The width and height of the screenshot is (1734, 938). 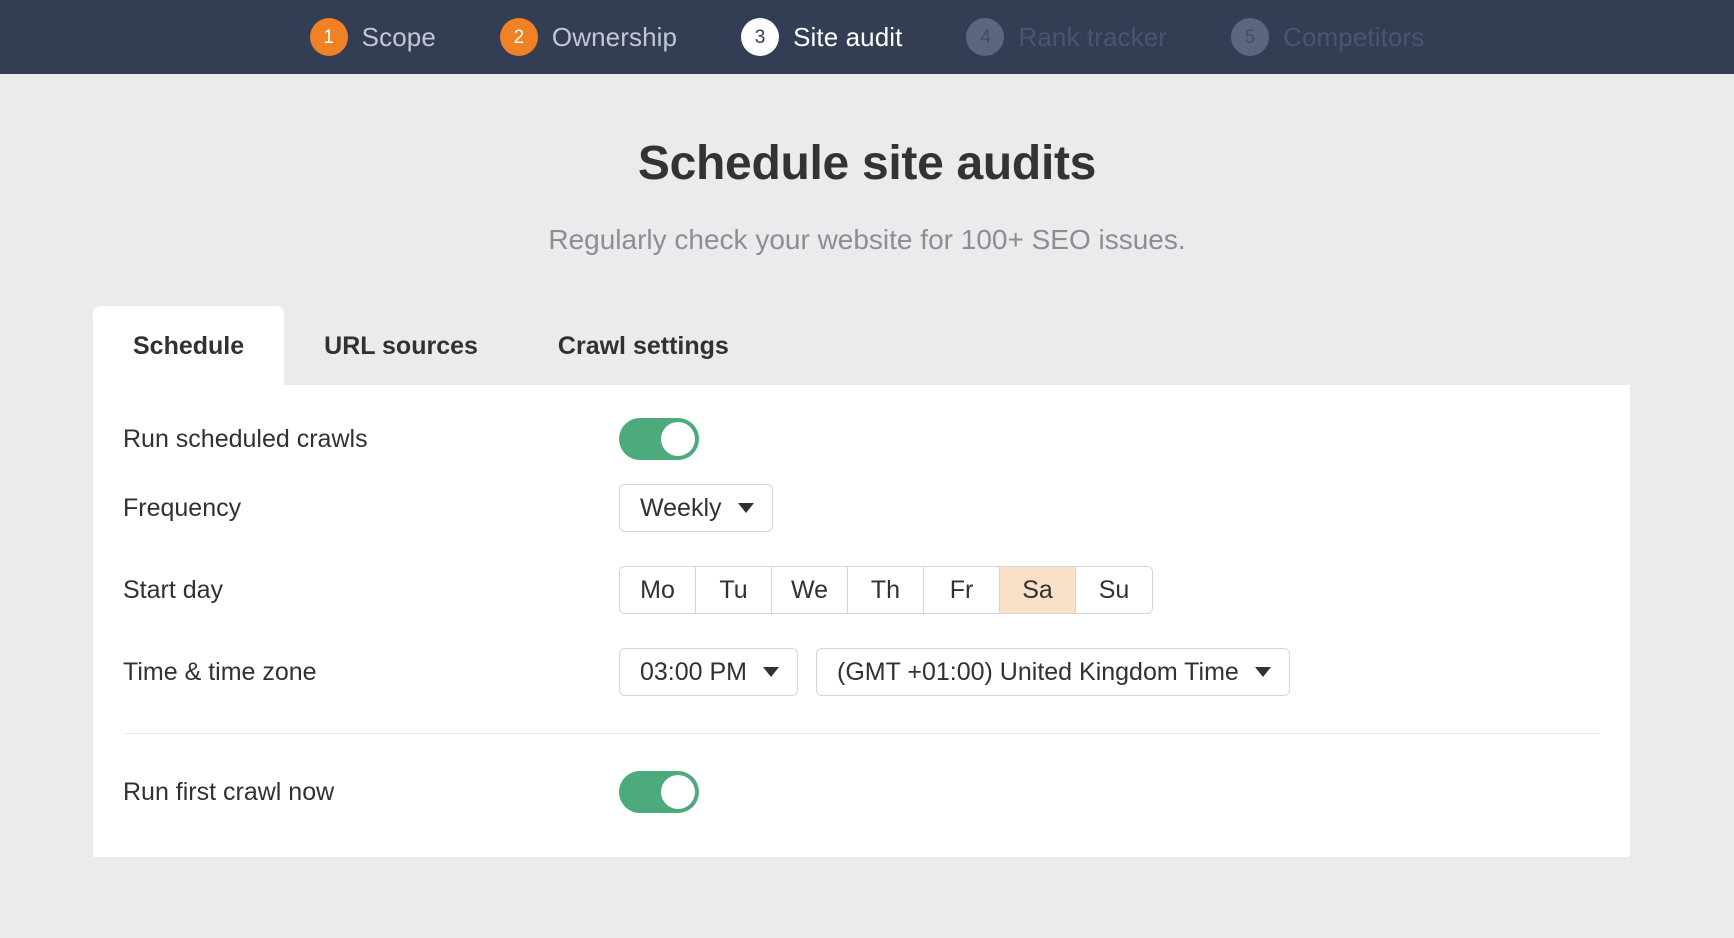 I want to click on settings-tabs: Schedule URL sources Crawl settings, so click(x=867, y=345).